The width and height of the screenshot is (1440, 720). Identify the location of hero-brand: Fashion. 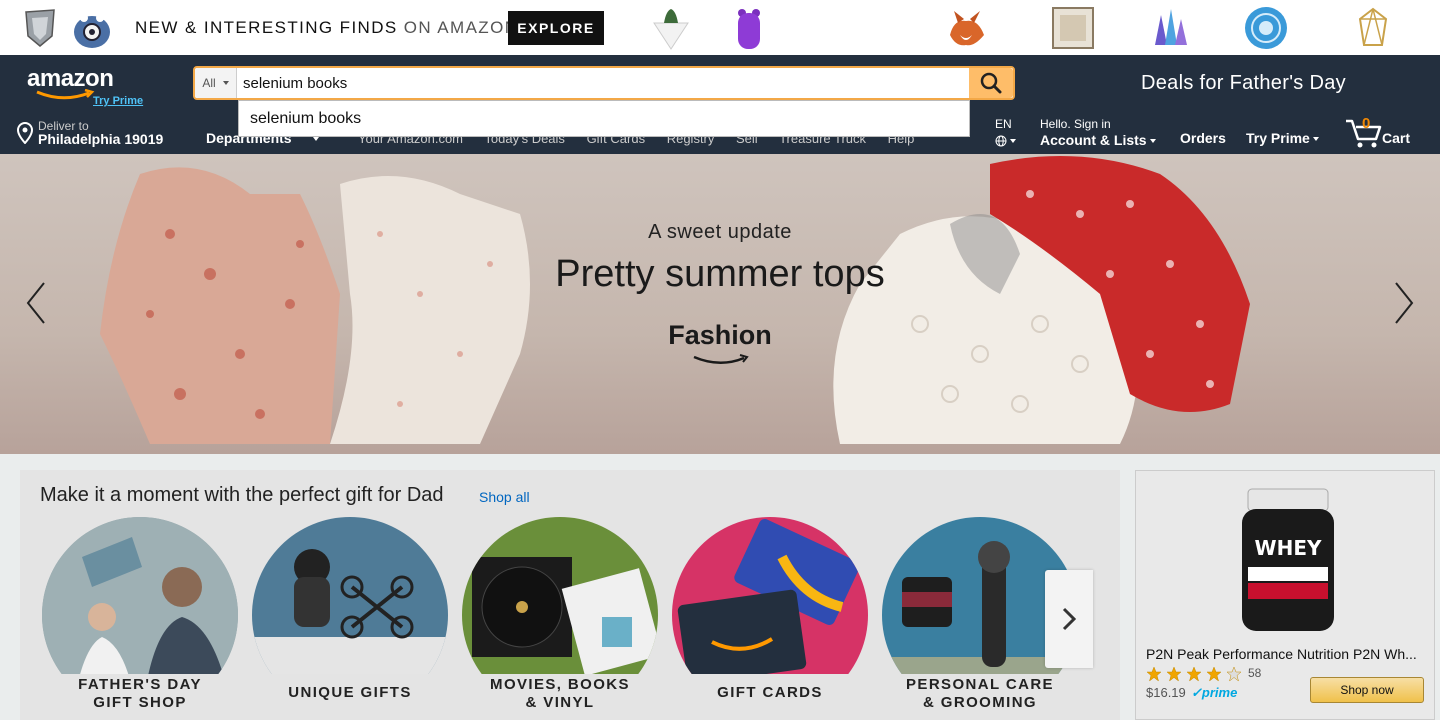
(720, 335).